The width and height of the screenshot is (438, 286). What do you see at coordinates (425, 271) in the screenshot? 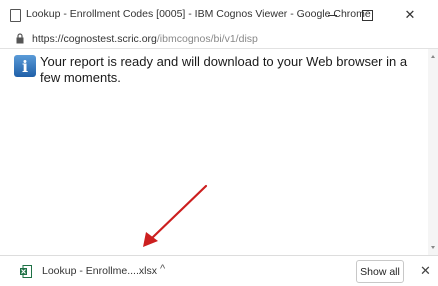
I see `close-download-bar-icon: ✕` at bounding box center [425, 271].